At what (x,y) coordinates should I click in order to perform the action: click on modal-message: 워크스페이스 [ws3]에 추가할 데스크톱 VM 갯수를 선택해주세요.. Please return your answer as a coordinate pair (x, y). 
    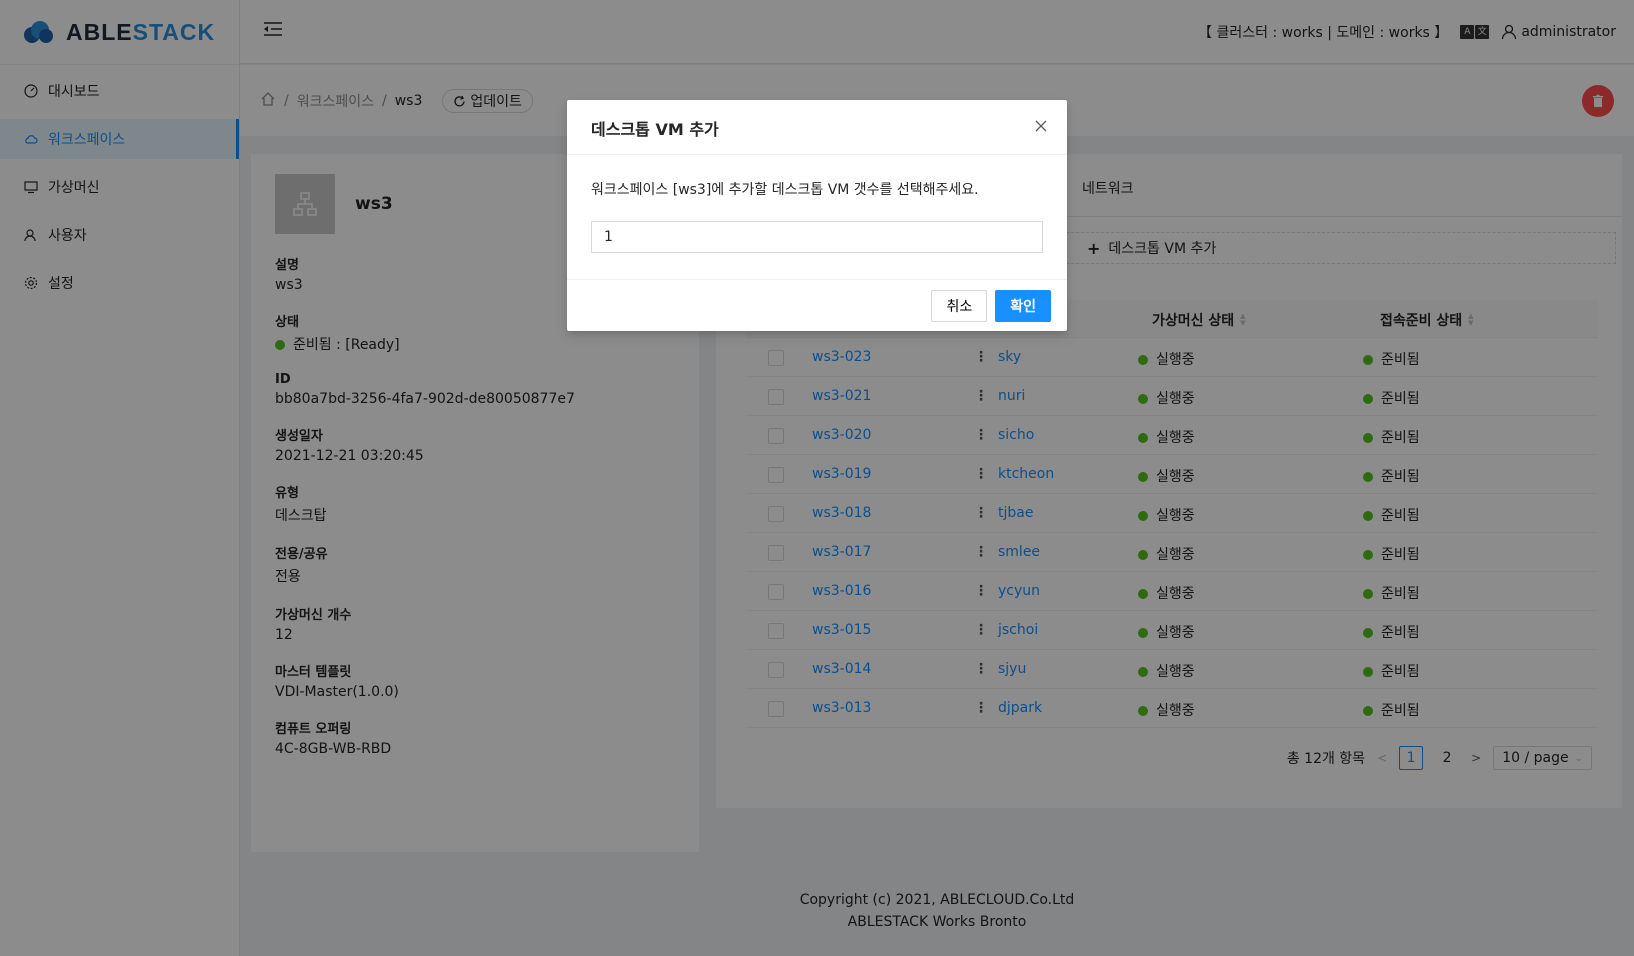
    Looking at the image, I should click on (785, 190).